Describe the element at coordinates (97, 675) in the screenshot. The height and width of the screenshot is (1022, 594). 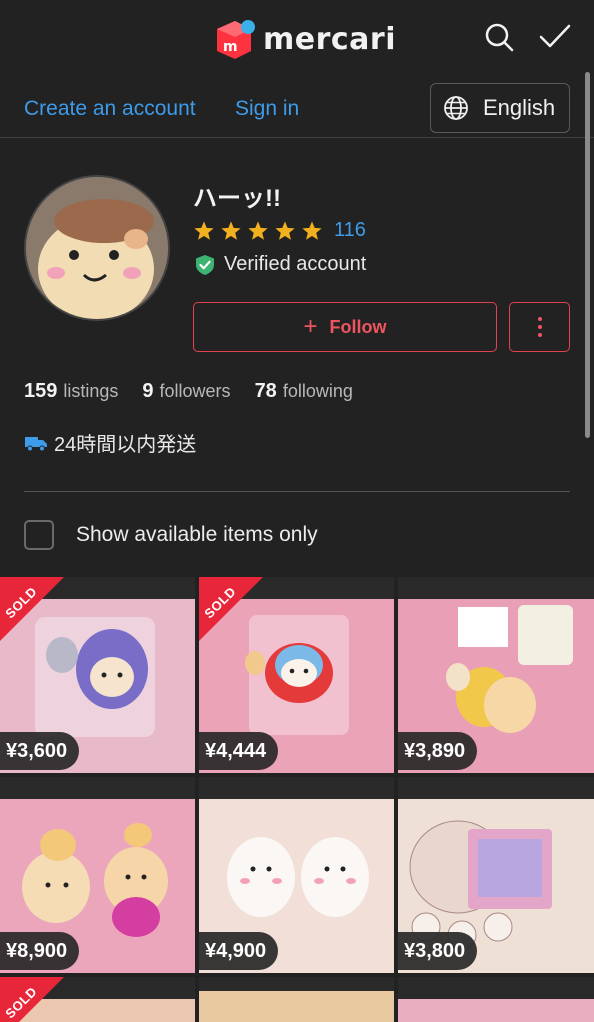
I see `item-tile: SOLD ¥3,600` at that location.